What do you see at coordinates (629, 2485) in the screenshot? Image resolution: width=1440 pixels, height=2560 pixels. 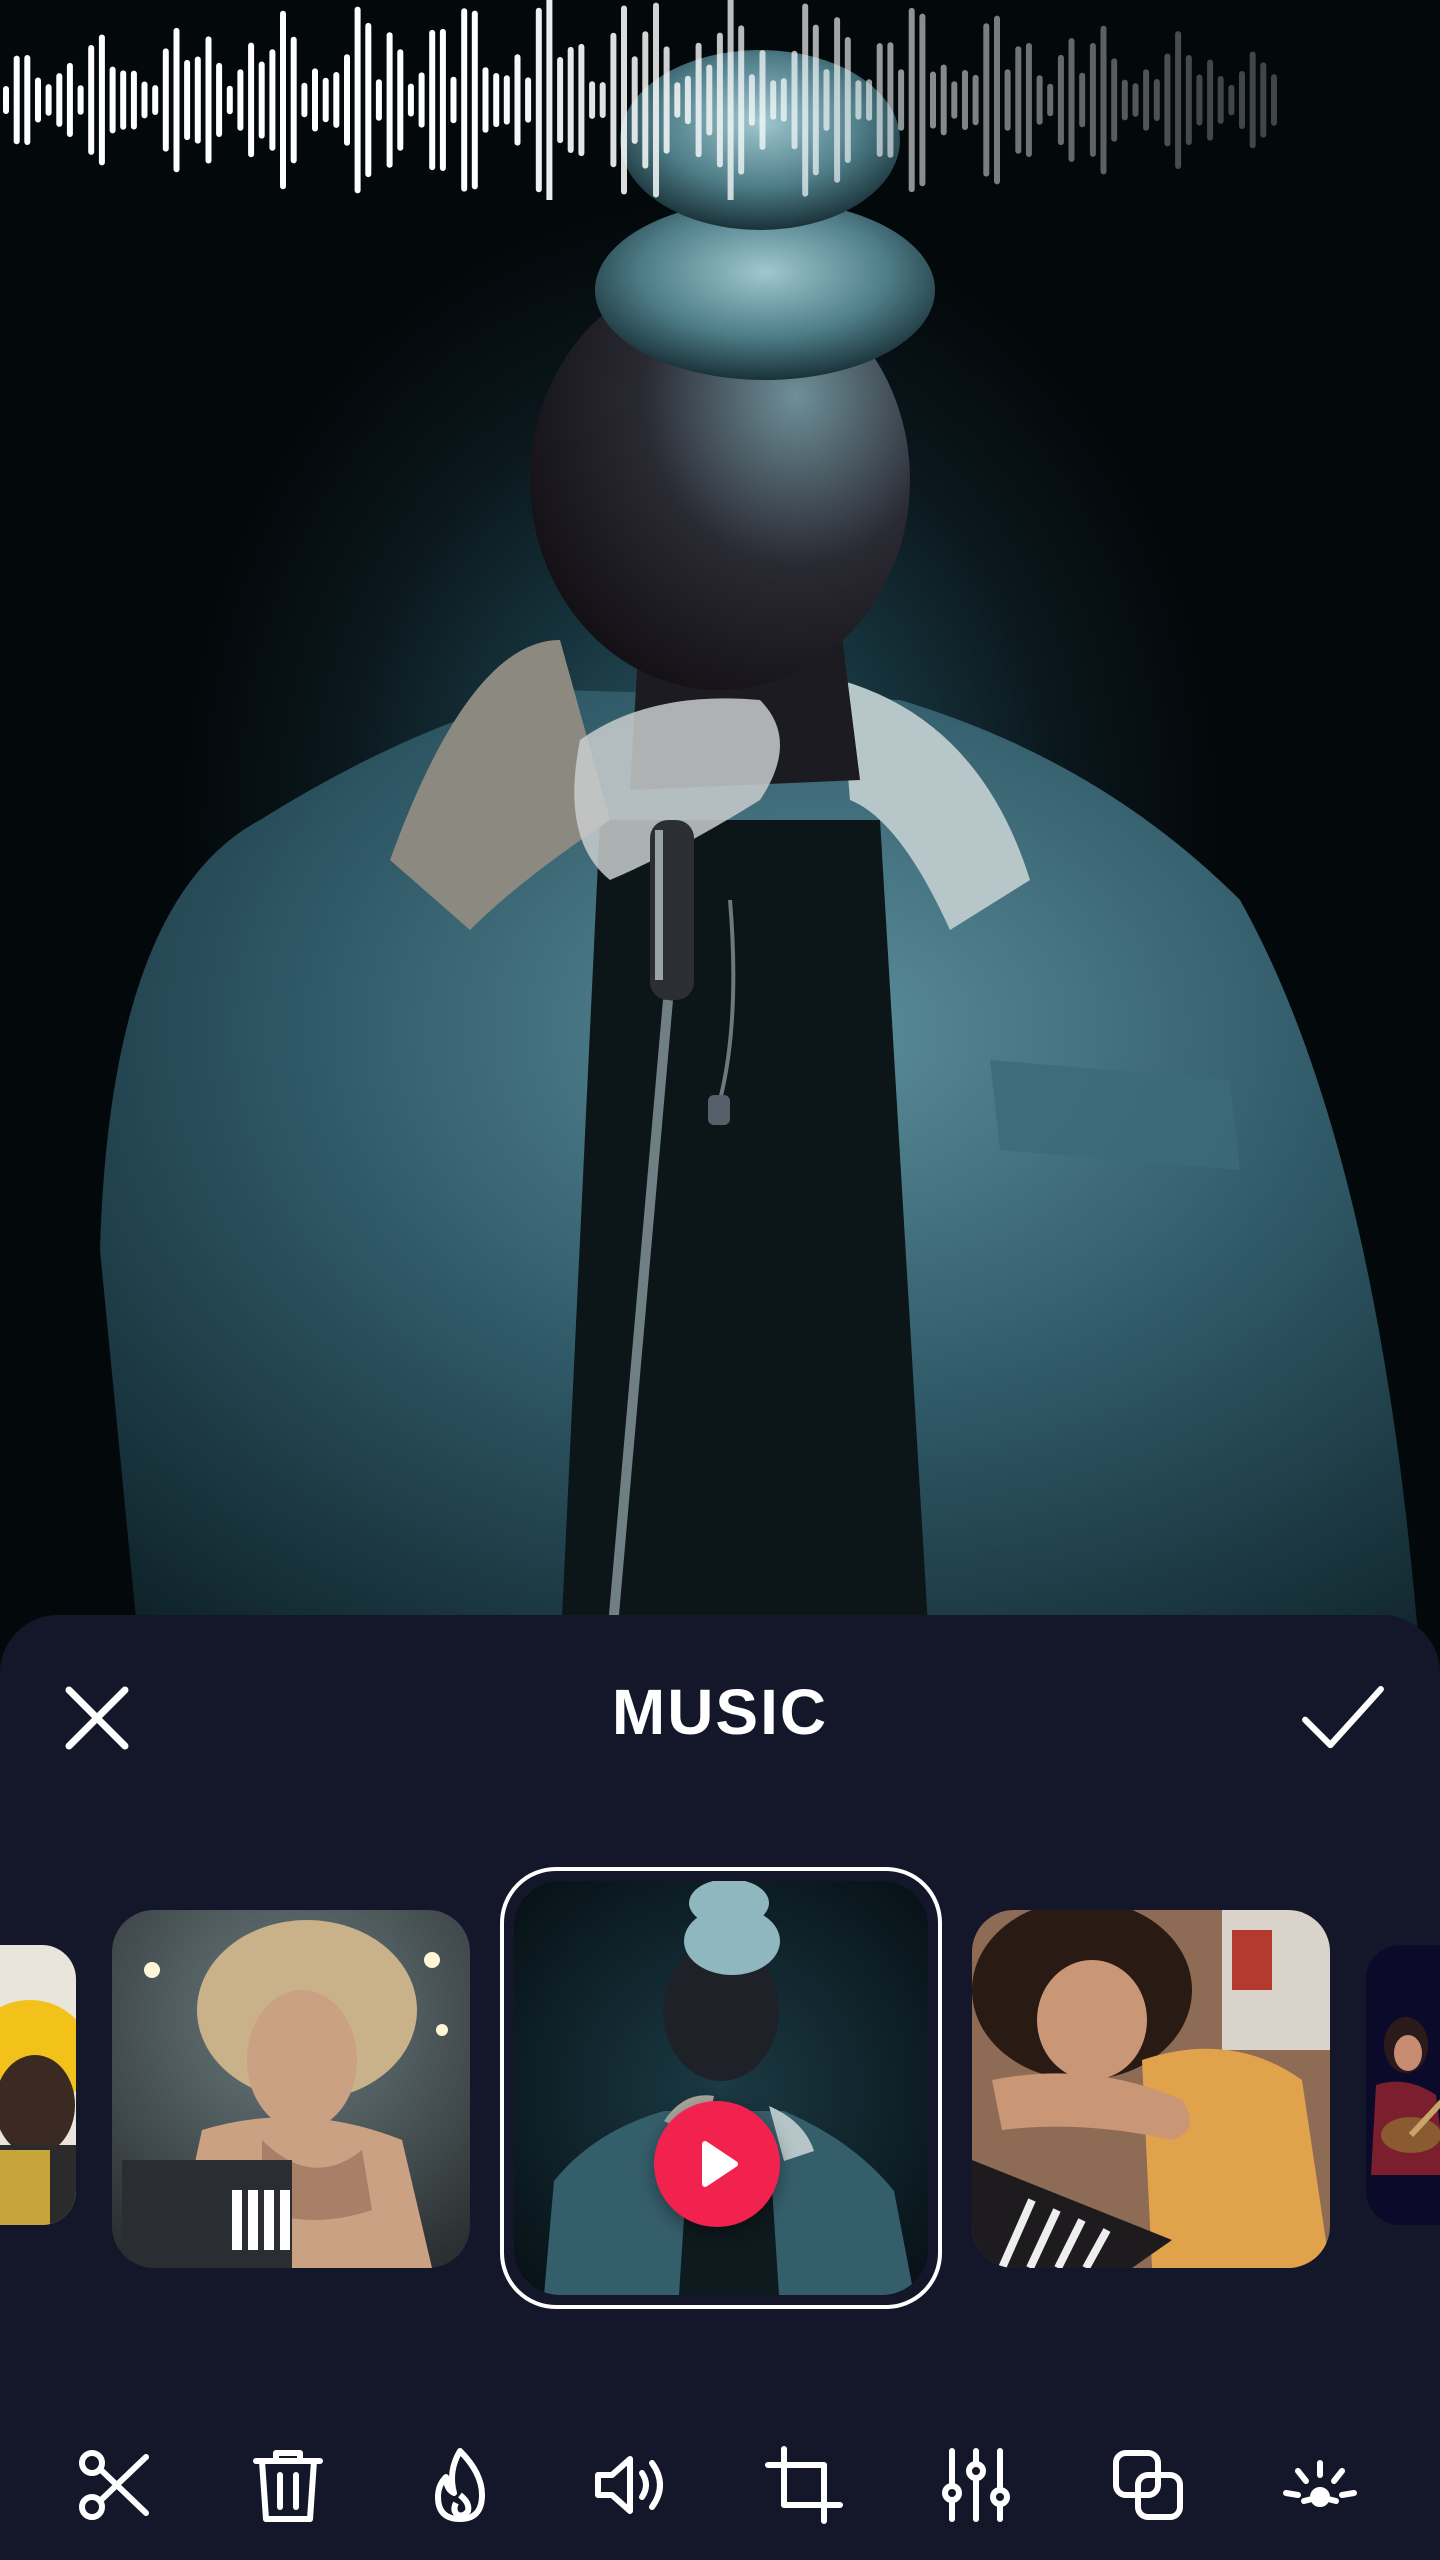 I see `volume-icon` at bounding box center [629, 2485].